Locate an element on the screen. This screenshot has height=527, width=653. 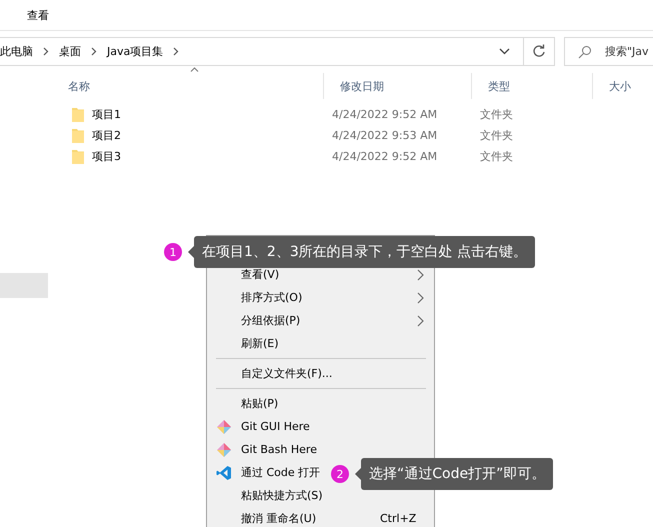
search-icon is located at coordinates (585, 51).